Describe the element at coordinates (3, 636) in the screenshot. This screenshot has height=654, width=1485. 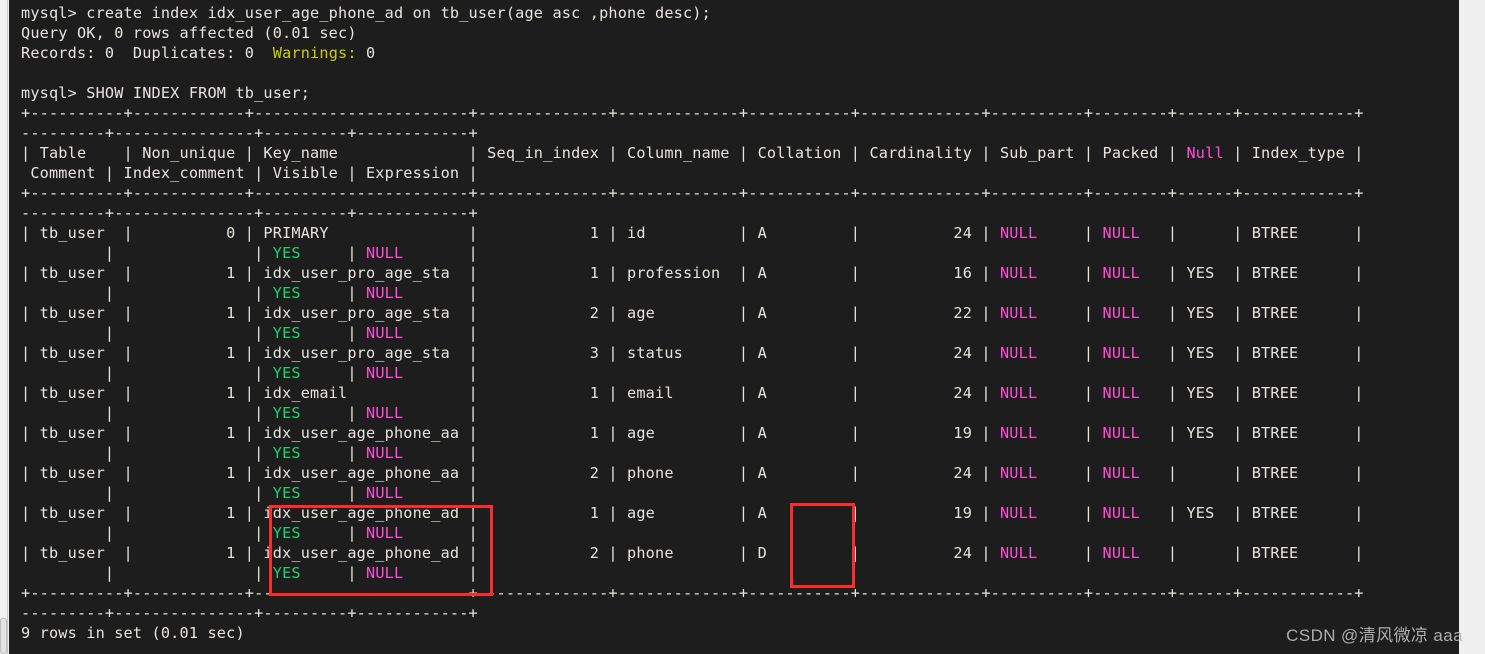
I see `left-scrollbar-thumb` at that location.